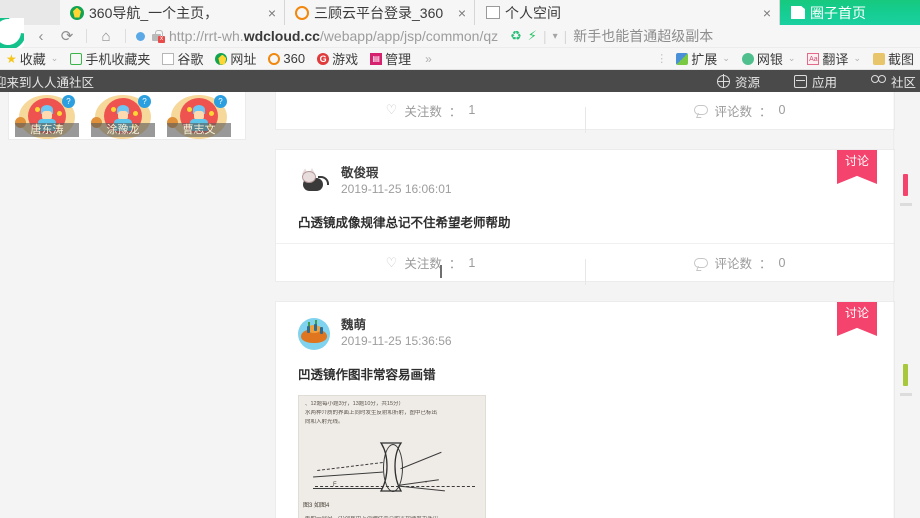 Image resolution: width=920 pixels, height=518 pixels. I want to click on site-header: 迎来到人人通社区 资源 应用 社区, so click(460, 81).